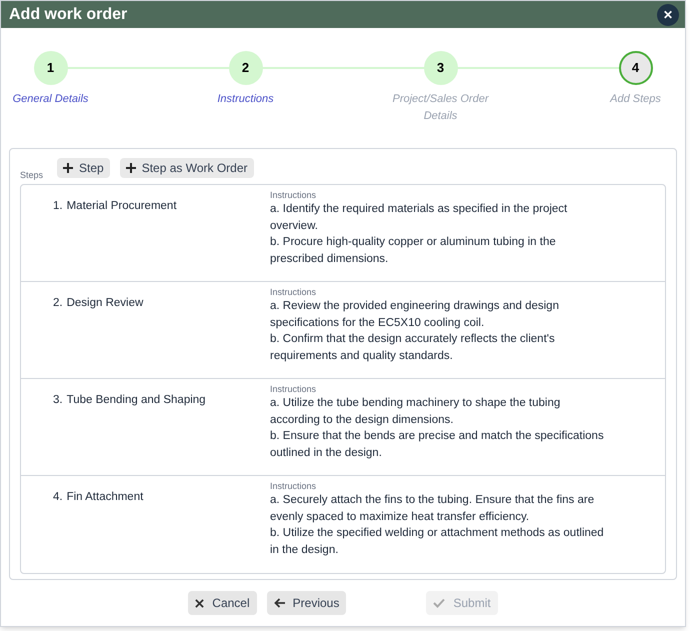 The image size is (692, 631). Describe the element at coordinates (136, 400) in the screenshot. I see `step-title: Tube Bending and Shaping` at that location.